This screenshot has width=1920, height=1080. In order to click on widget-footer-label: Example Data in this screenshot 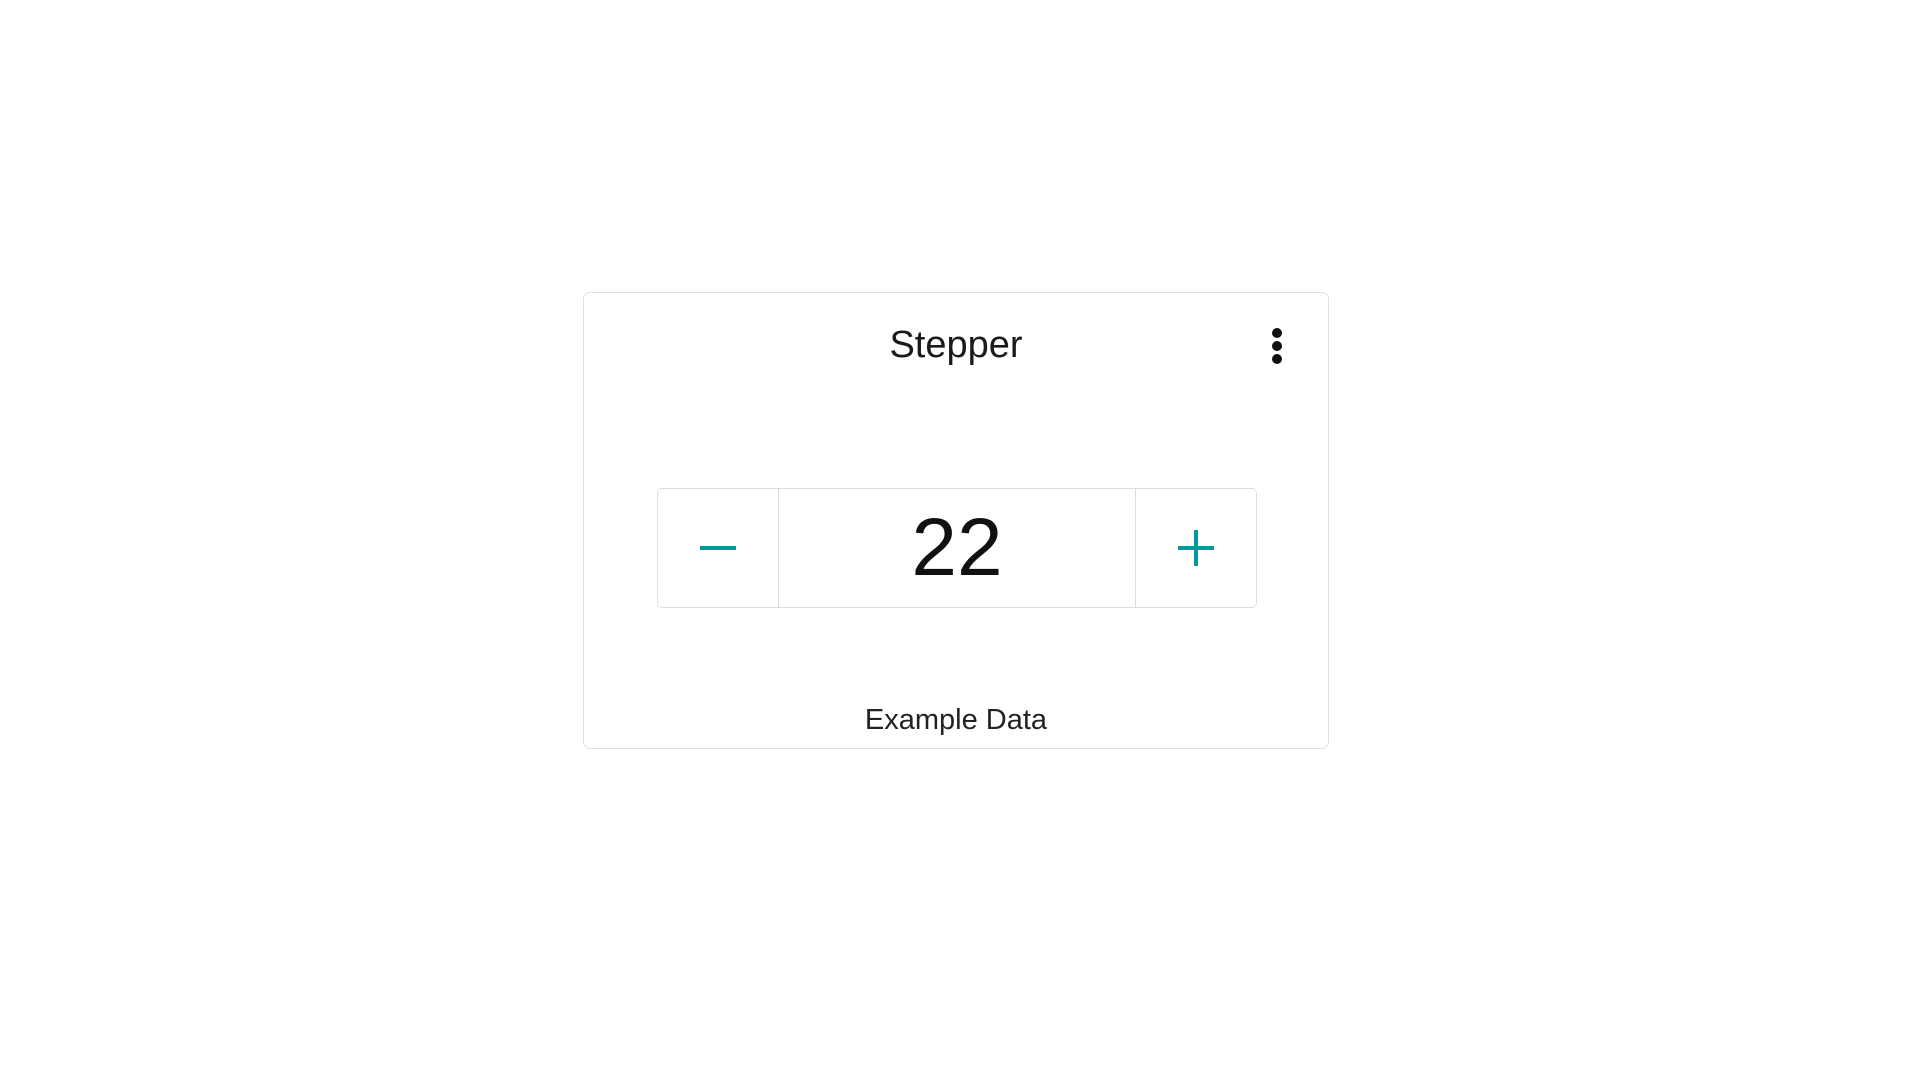, I will do `click(956, 720)`.